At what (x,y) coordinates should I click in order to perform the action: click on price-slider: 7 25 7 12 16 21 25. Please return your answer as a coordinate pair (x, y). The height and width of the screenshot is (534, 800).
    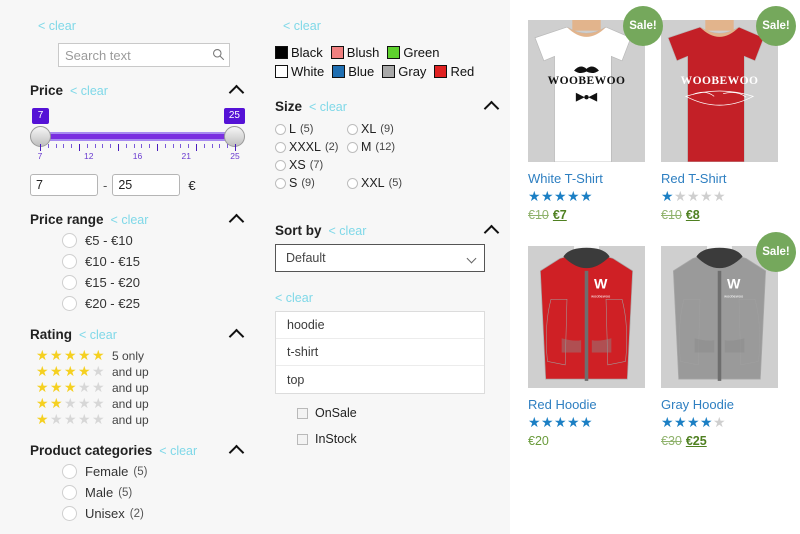
    Looking at the image, I should click on (137, 139).